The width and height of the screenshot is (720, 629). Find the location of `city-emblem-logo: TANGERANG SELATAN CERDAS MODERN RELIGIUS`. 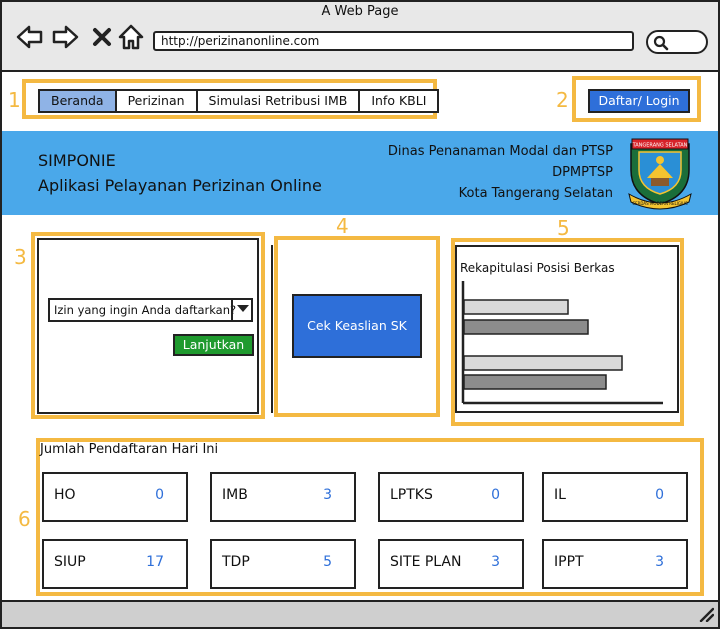

city-emblem-logo: TANGERANG SELATAN CERDAS MODERN RELIGIUS is located at coordinates (660, 173).